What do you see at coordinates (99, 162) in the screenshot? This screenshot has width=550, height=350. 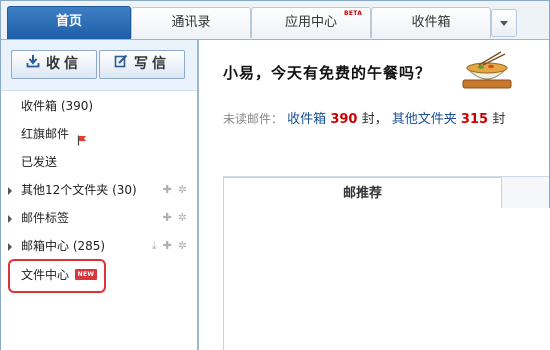 I see `sidebar-item-sent: 已发送` at bounding box center [99, 162].